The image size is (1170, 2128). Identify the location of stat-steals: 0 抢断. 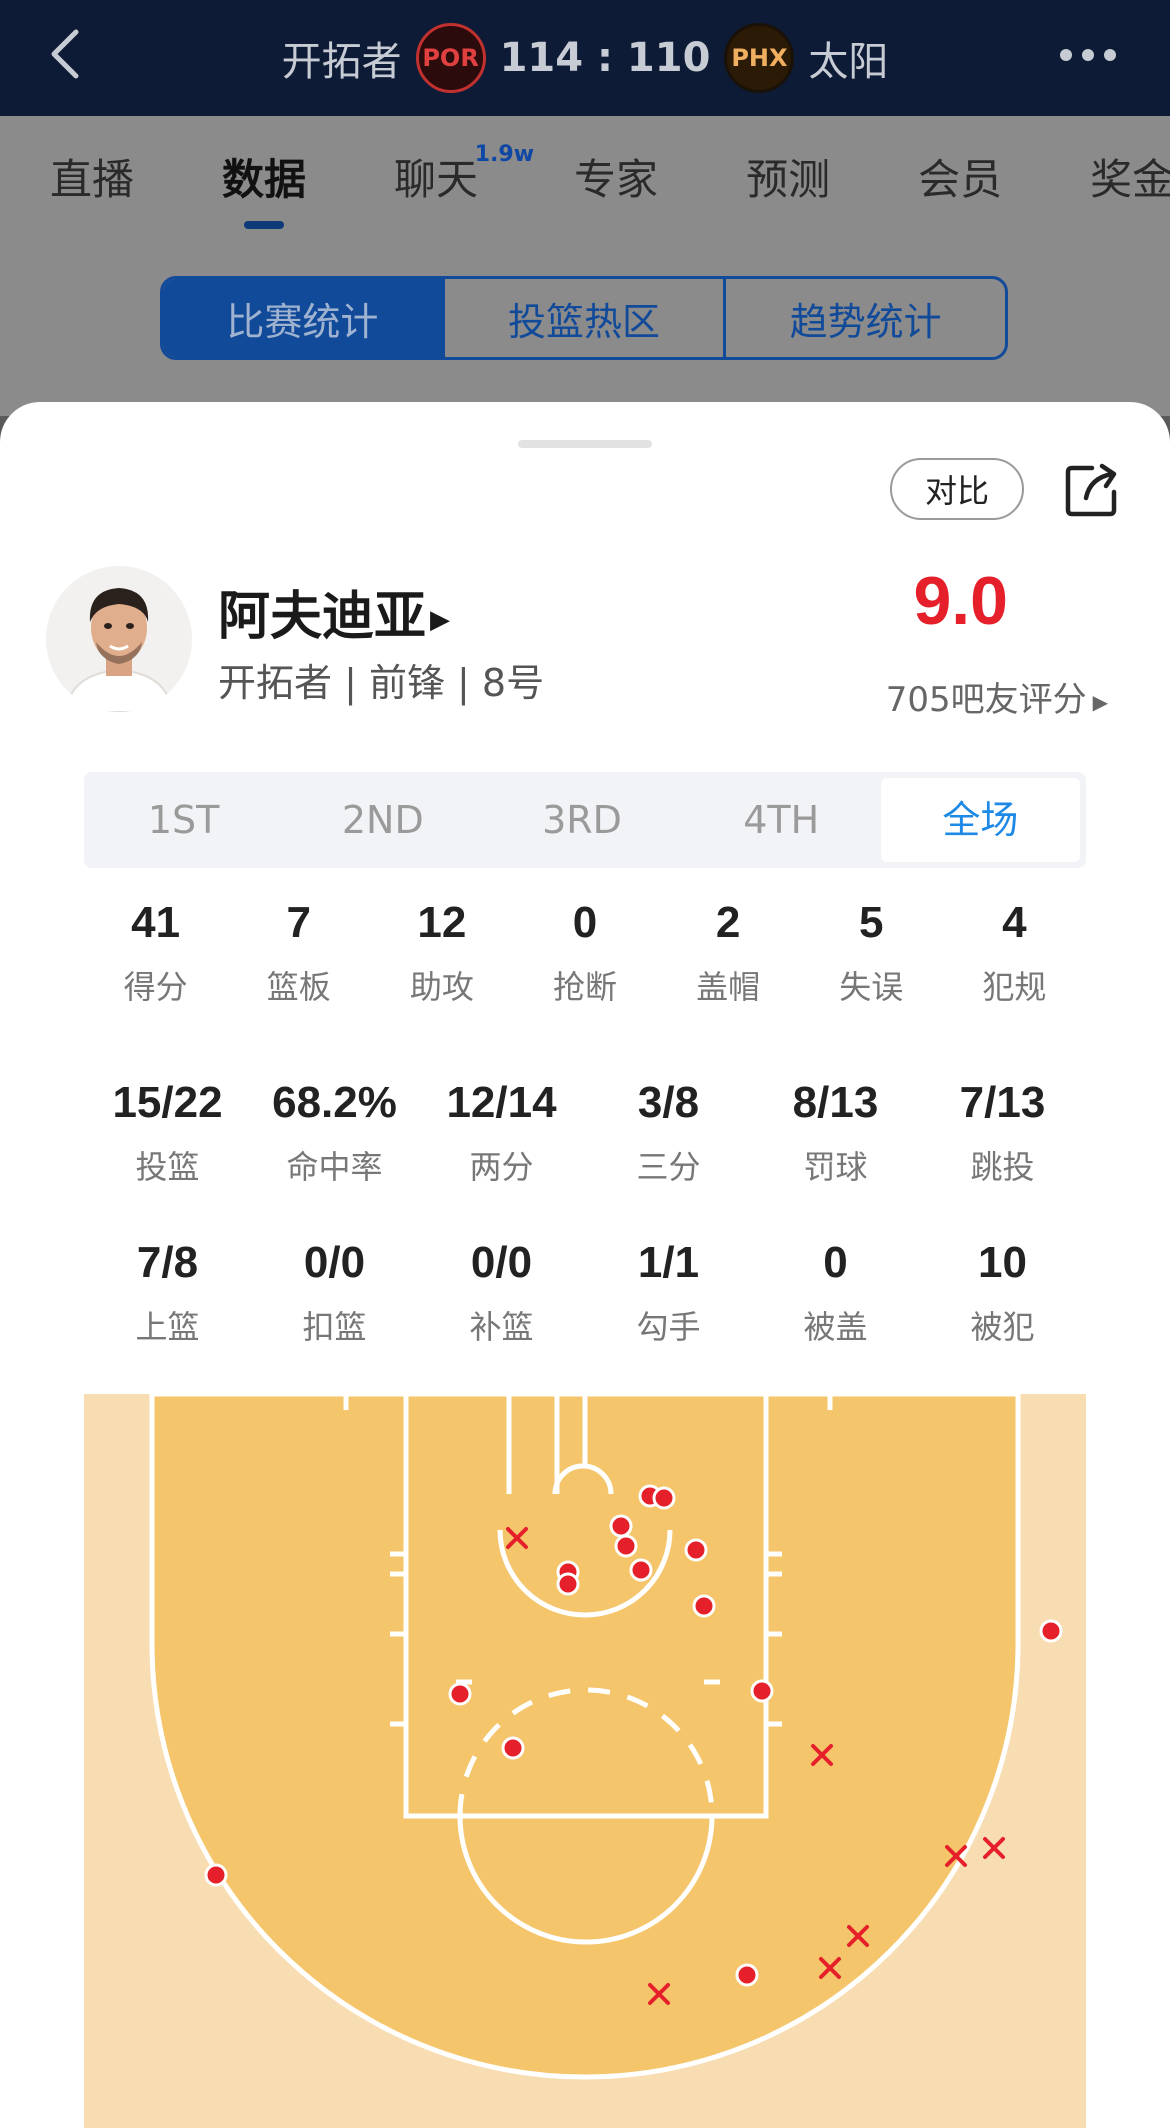
(584, 952).